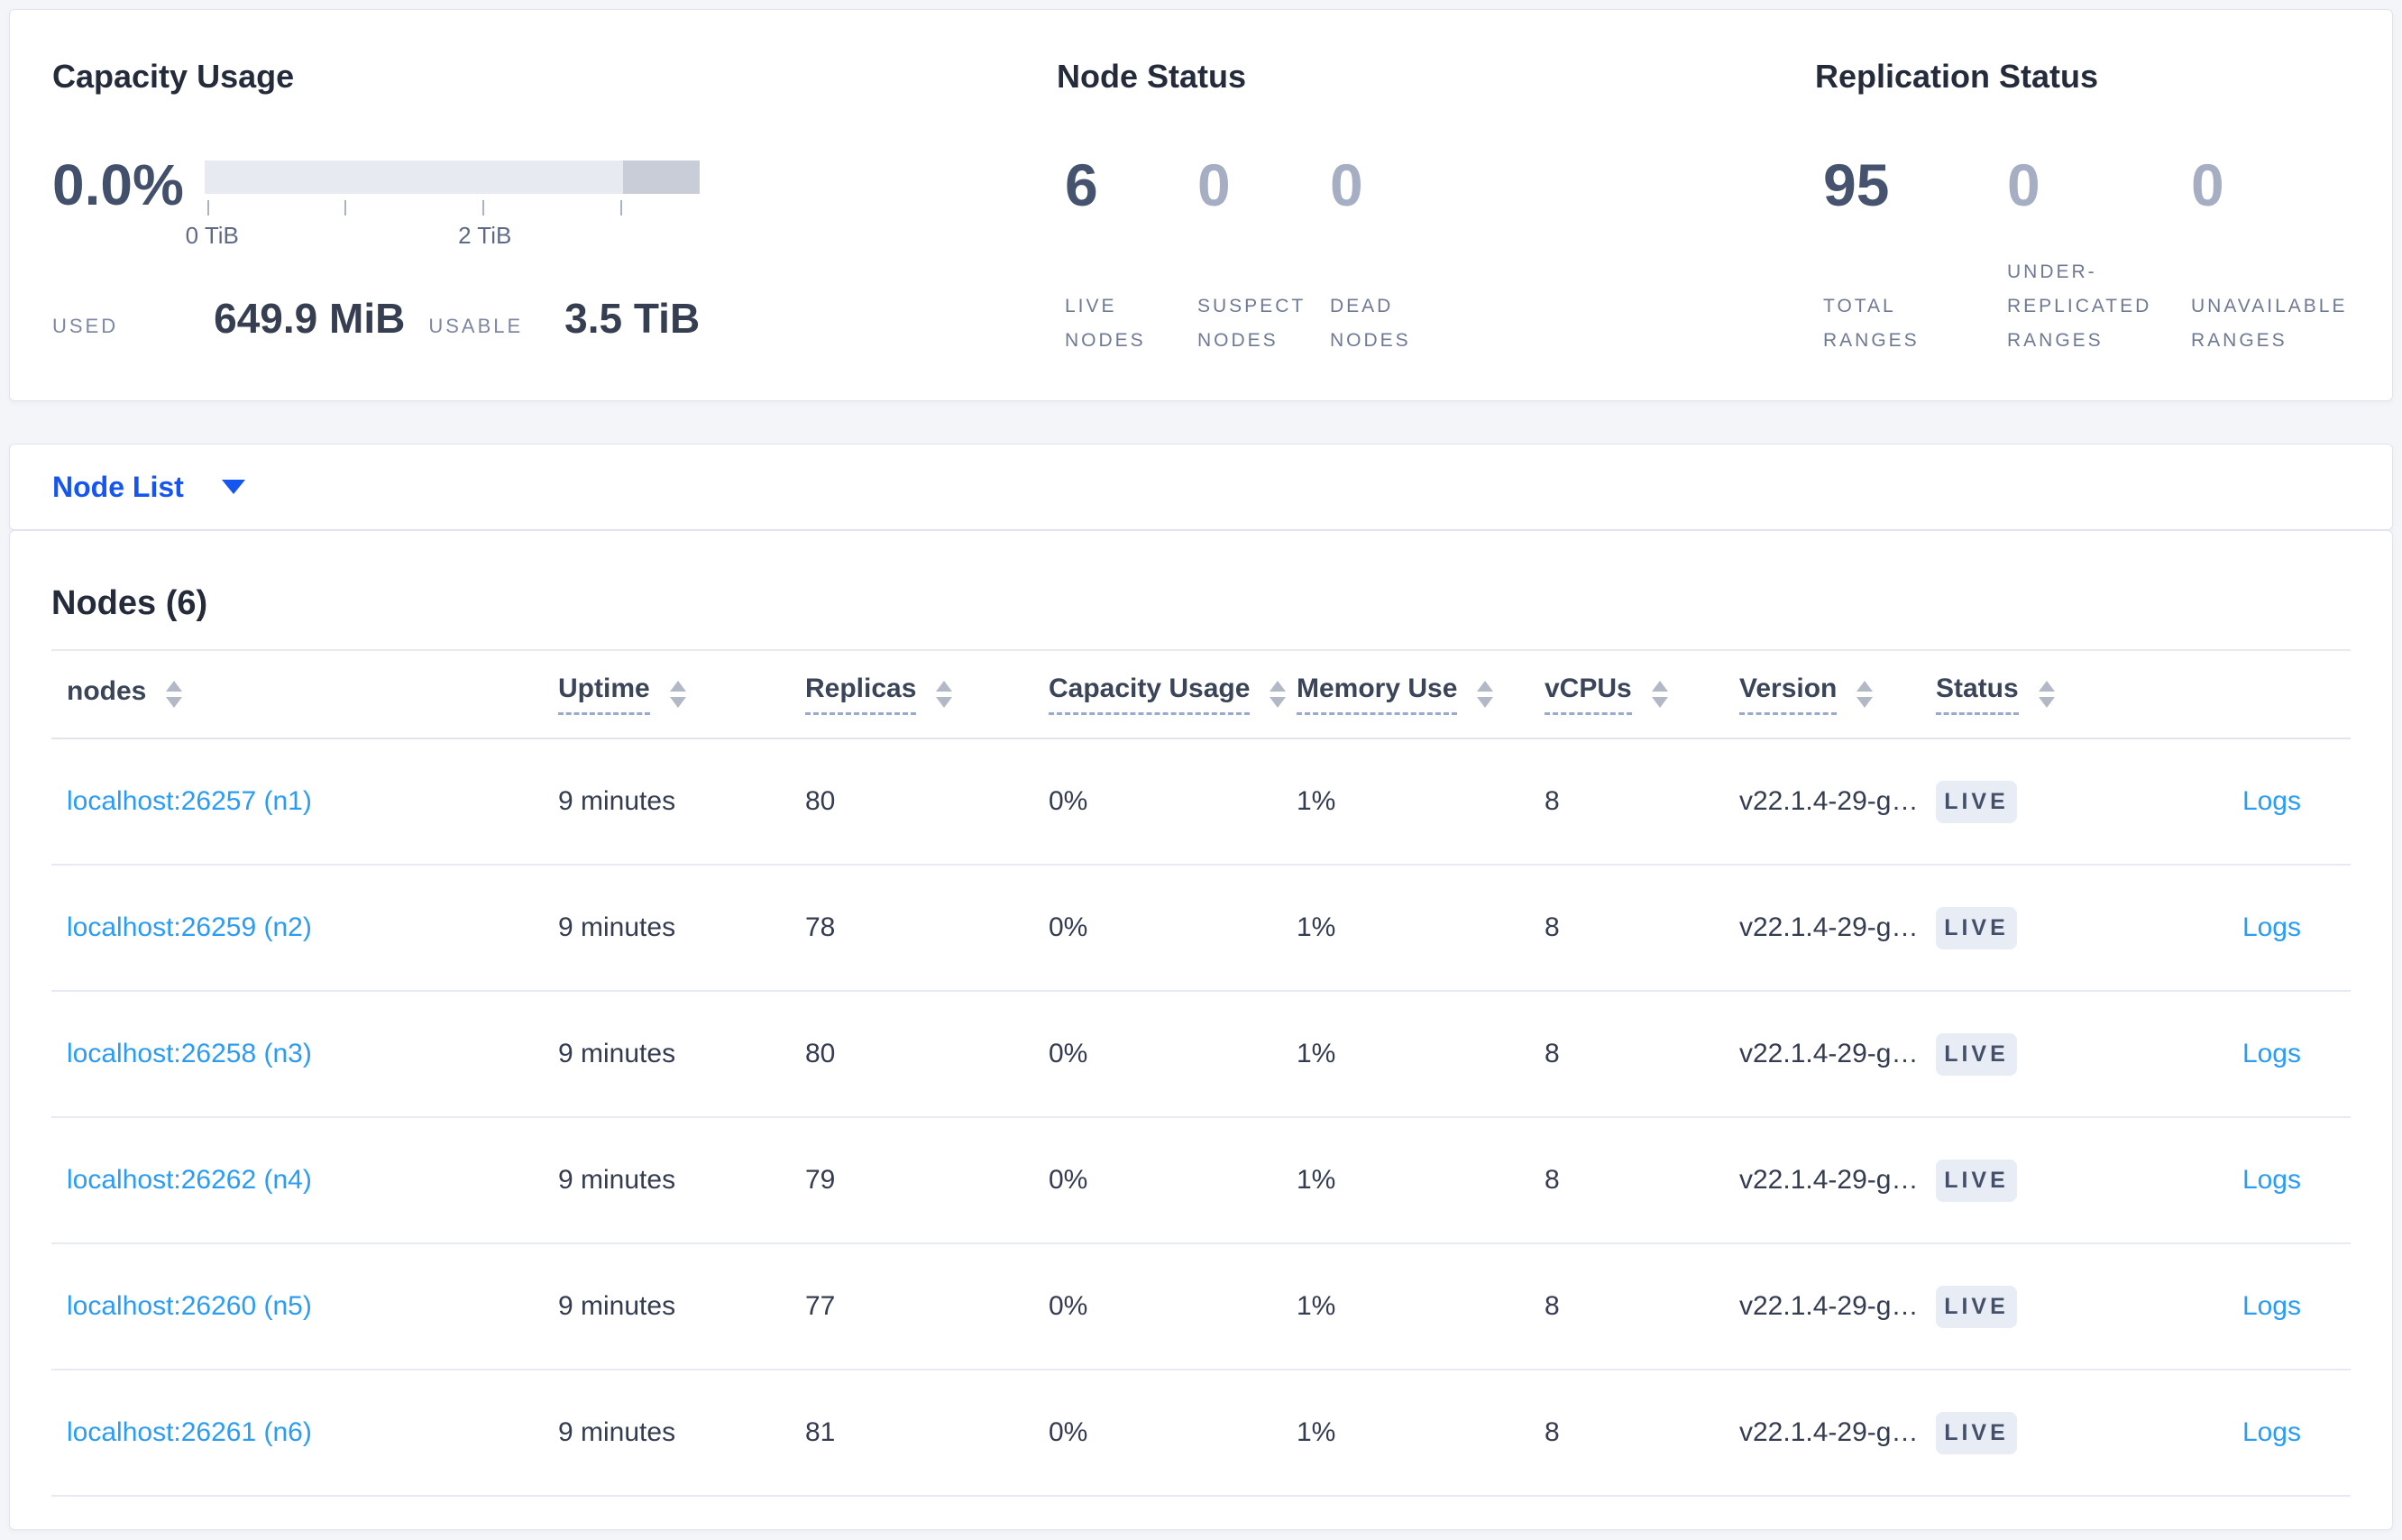 Image resolution: width=2402 pixels, height=1540 pixels. I want to click on column-header-memory-use: Memory Use, so click(1421, 694).